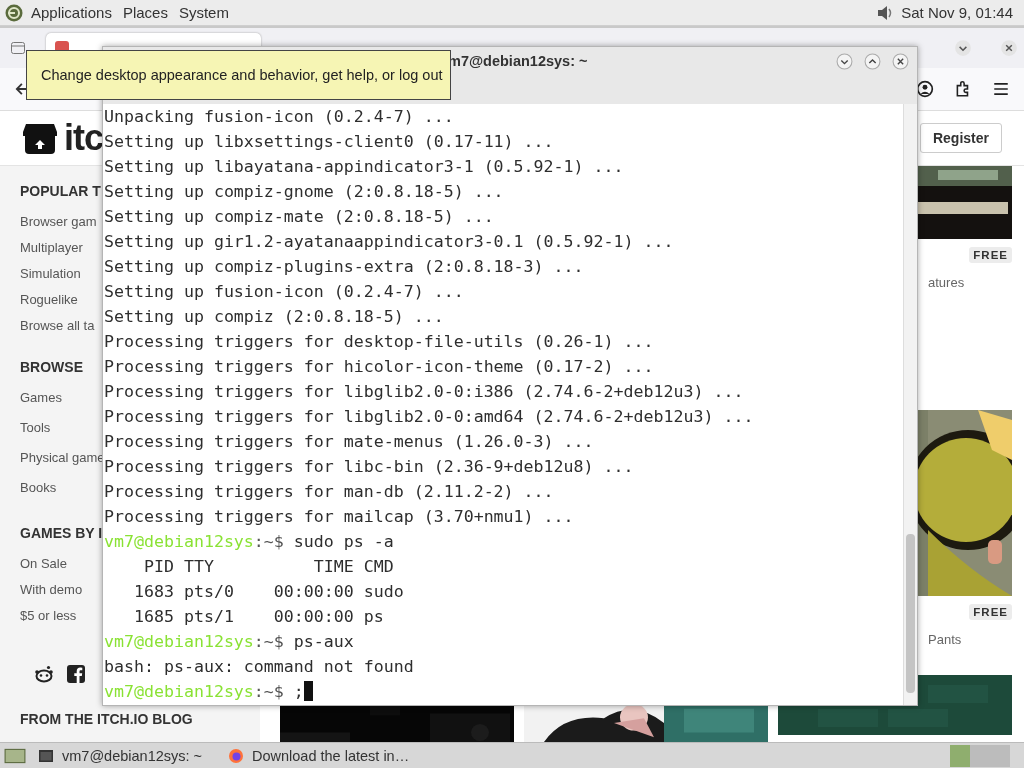 This screenshot has height=768, width=1024. What do you see at coordinates (51, 367) in the screenshot?
I see `sidebar-heading: BROWSE` at bounding box center [51, 367].